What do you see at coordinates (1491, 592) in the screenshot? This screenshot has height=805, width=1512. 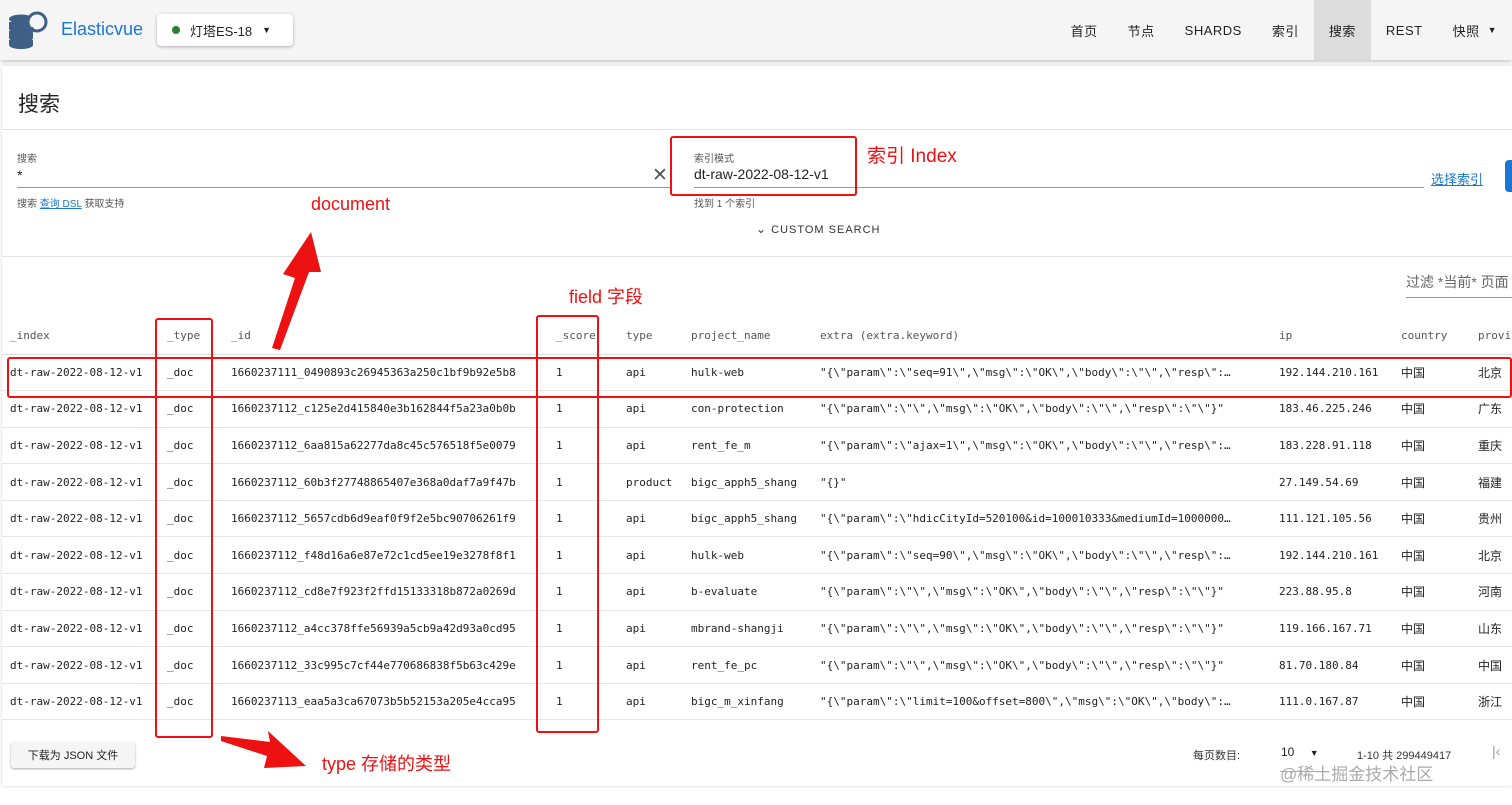 I see `cell-province: 河南` at bounding box center [1491, 592].